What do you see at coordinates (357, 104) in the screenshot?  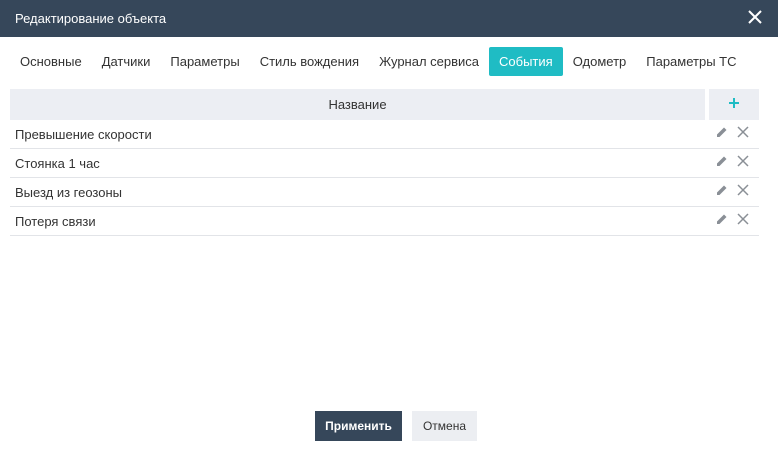 I see `column-header-name: Название` at bounding box center [357, 104].